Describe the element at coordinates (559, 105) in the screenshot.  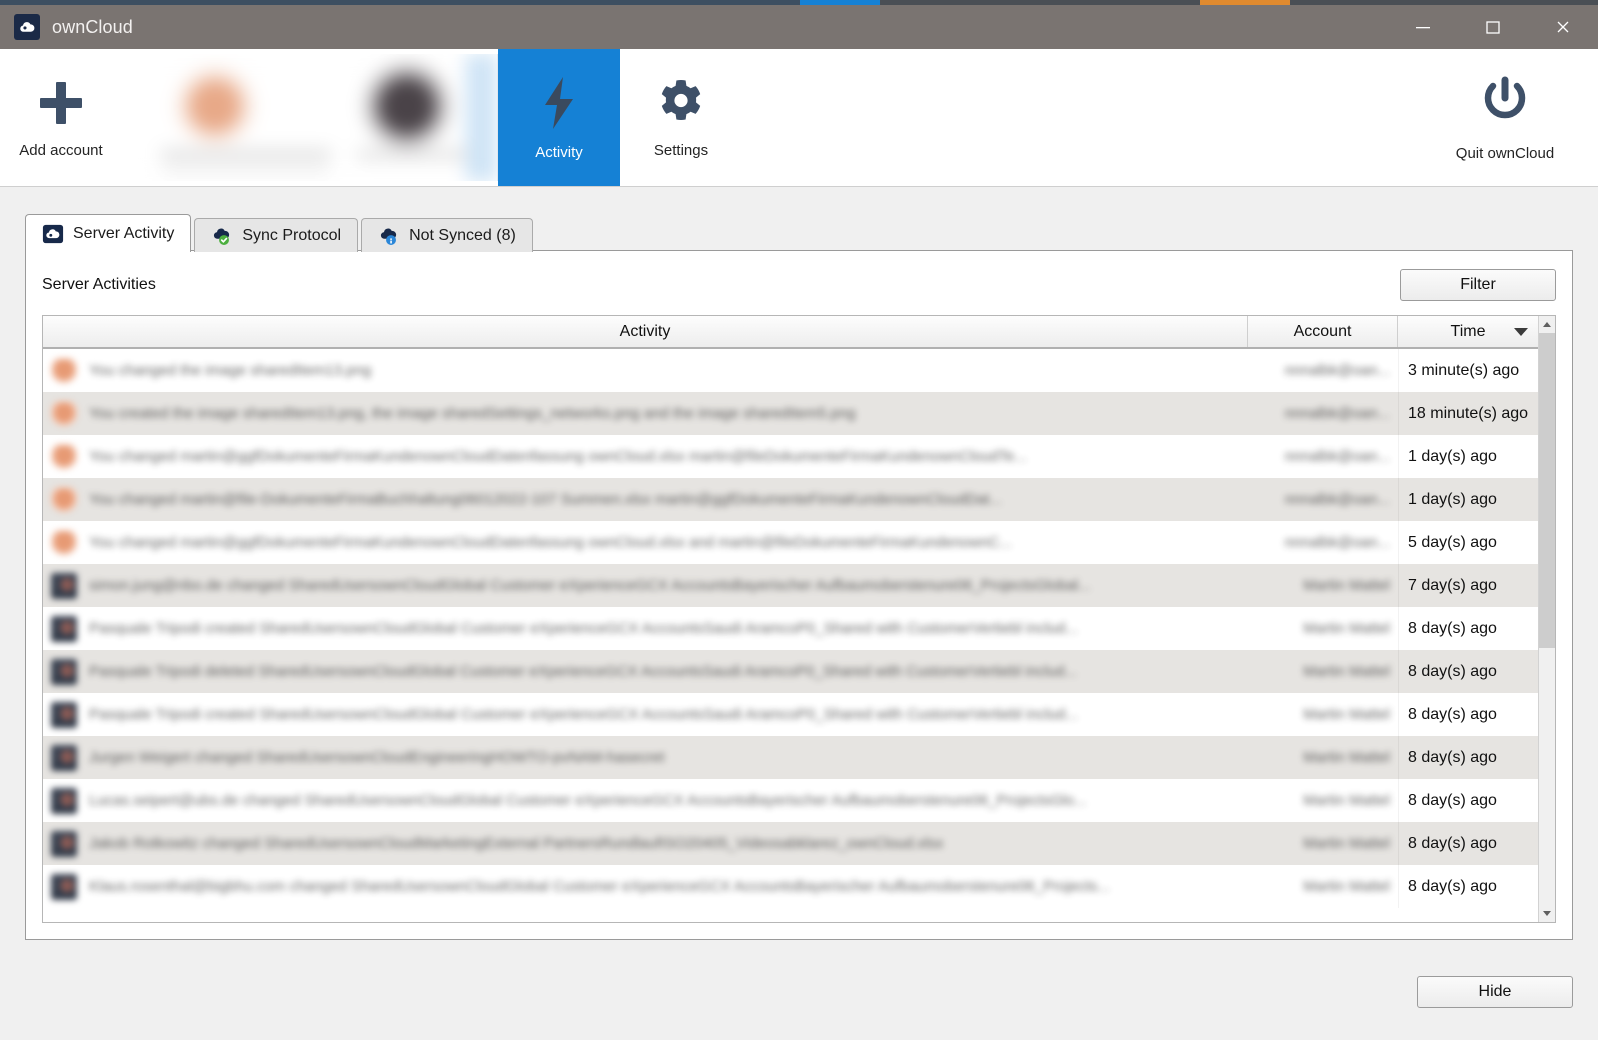
I see `lightning-bolt-icon` at that location.